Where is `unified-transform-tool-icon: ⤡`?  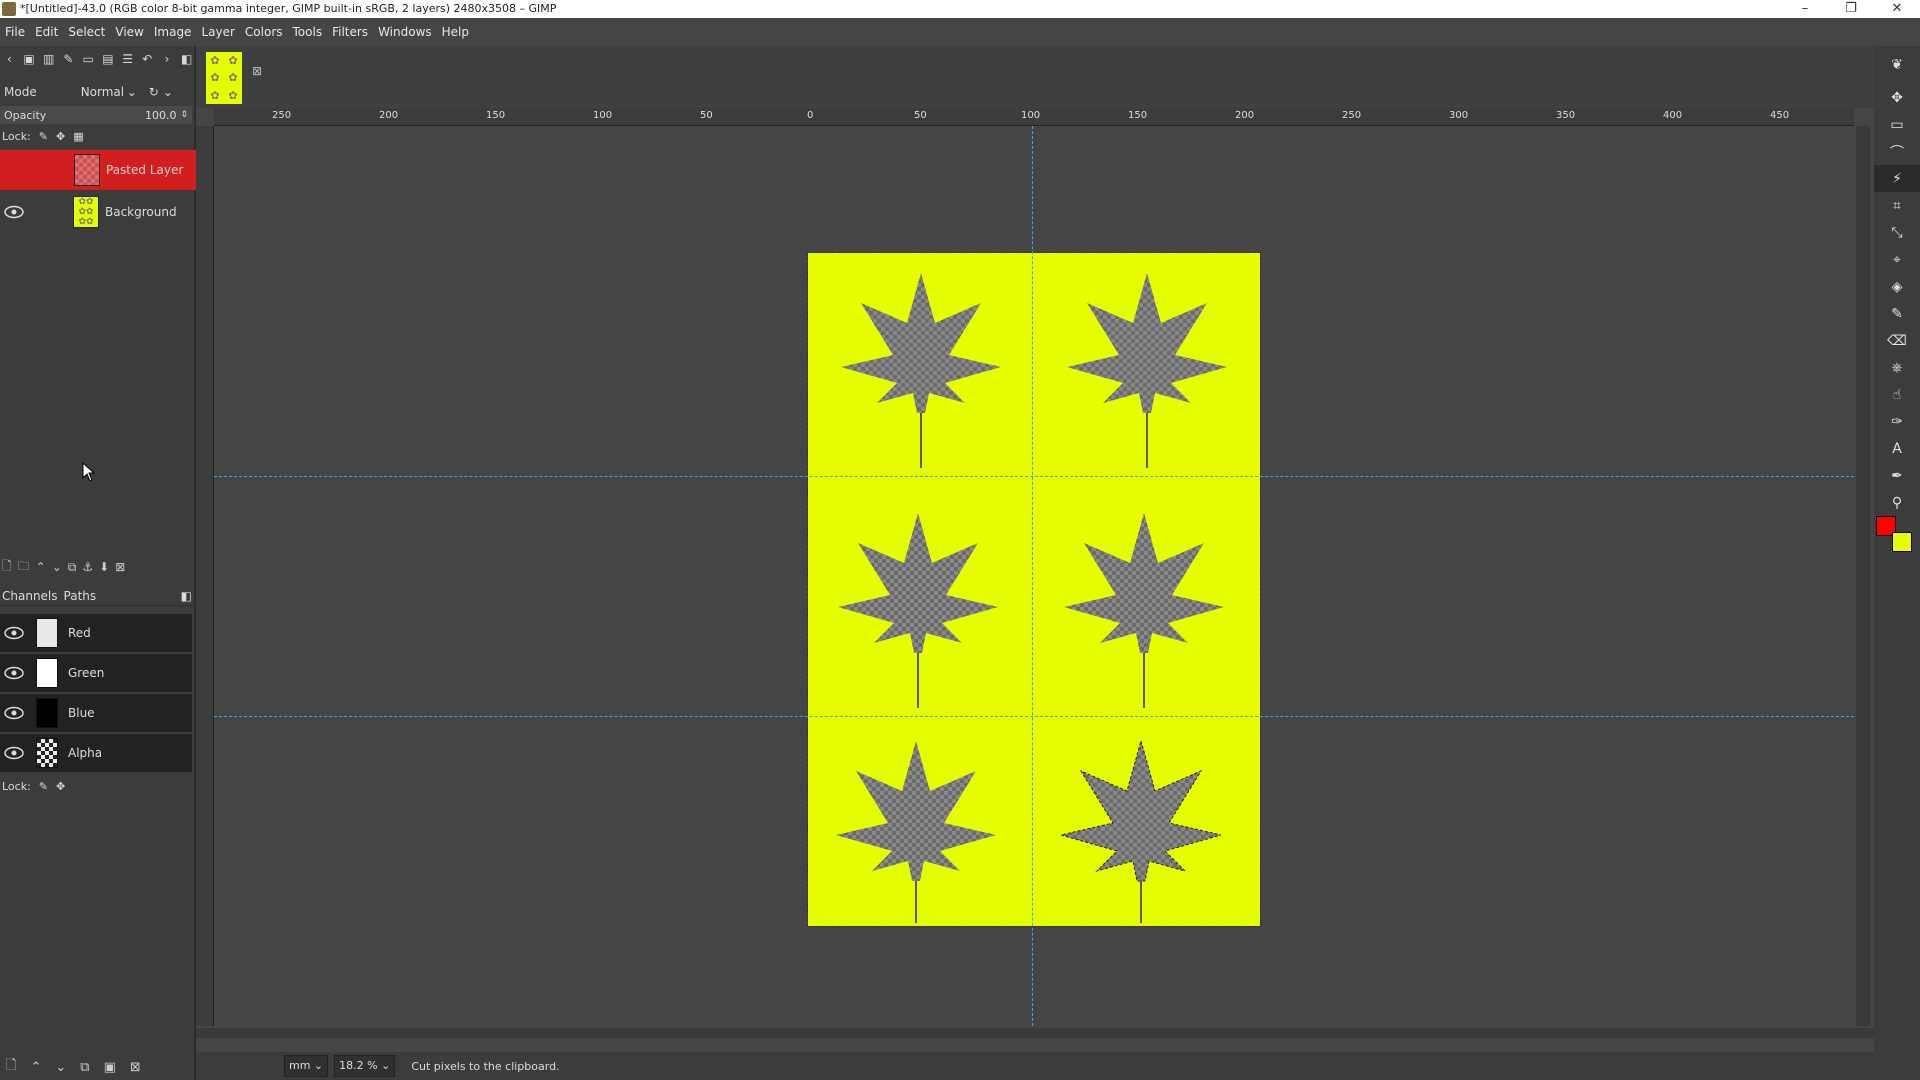
unified-transform-tool-icon: ⤡ is located at coordinates (1897, 232).